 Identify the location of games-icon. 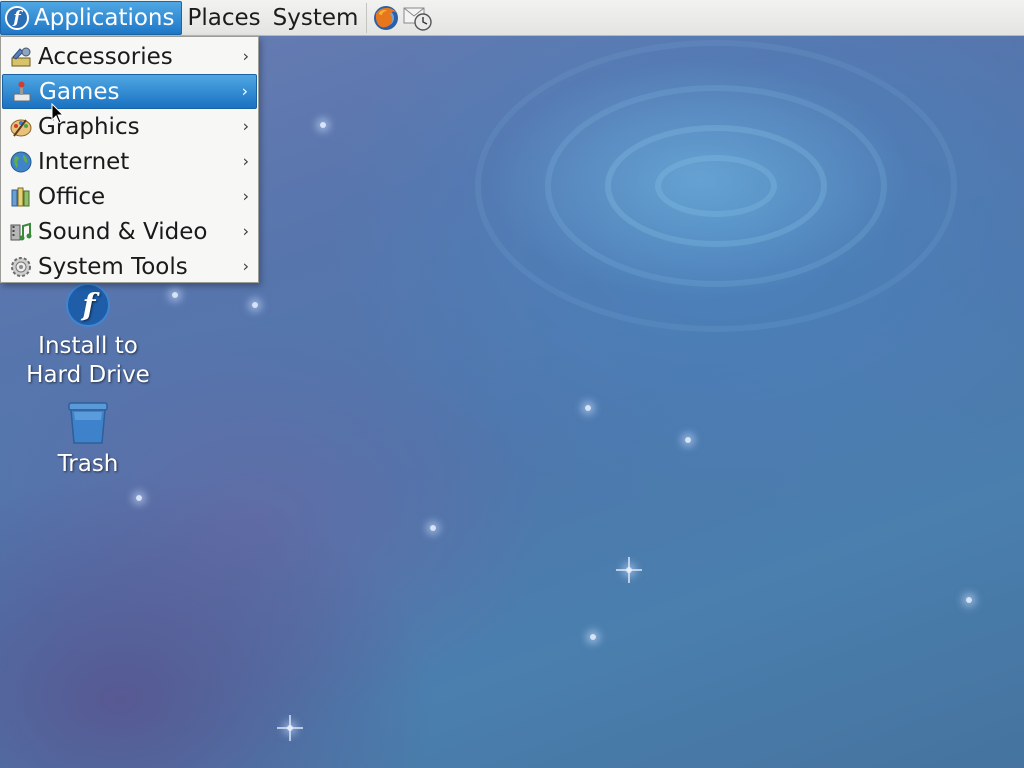
(22, 91).